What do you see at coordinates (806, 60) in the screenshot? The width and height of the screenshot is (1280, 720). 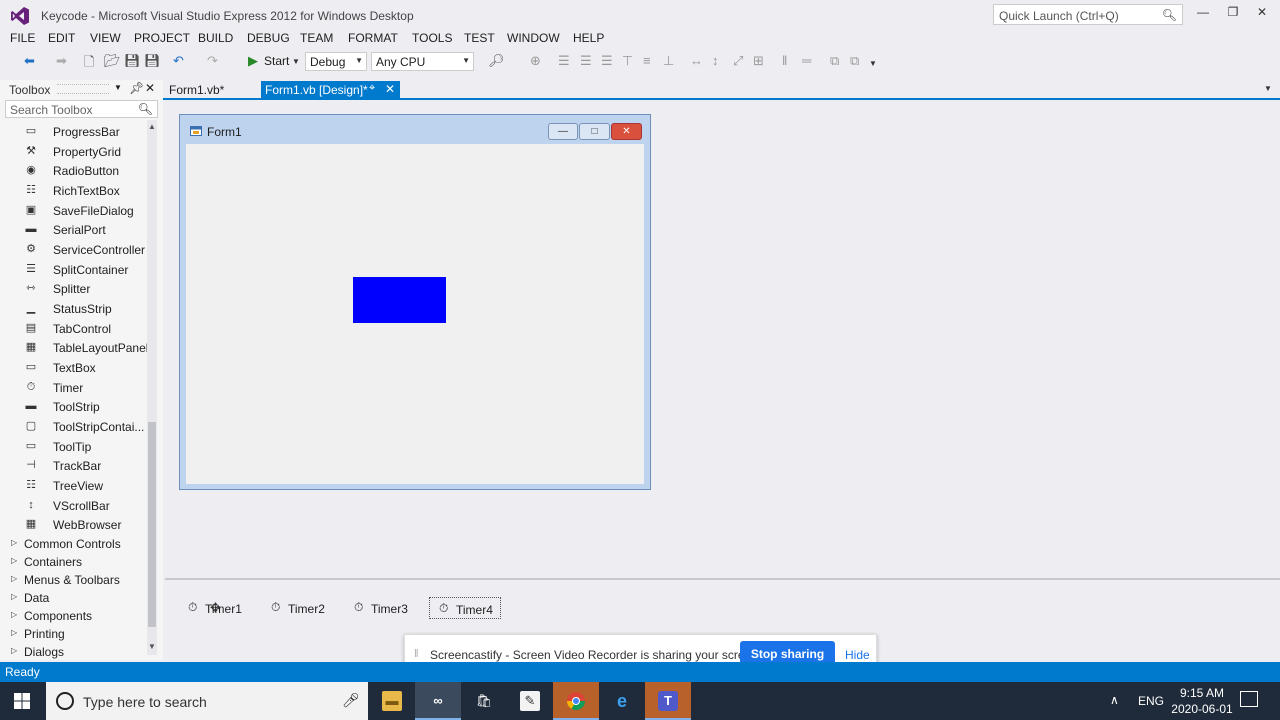 I see `vertical-spacing-icon: ═` at bounding box center [806, 60].